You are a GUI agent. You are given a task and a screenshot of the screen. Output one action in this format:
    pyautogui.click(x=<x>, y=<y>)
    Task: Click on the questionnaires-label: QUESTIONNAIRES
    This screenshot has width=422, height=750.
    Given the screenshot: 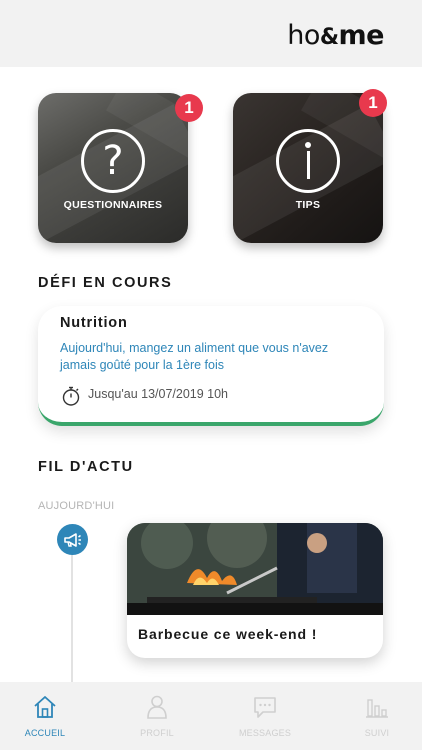 What is the action you would take?
    pyautogui.click(x=113, y=205)
    